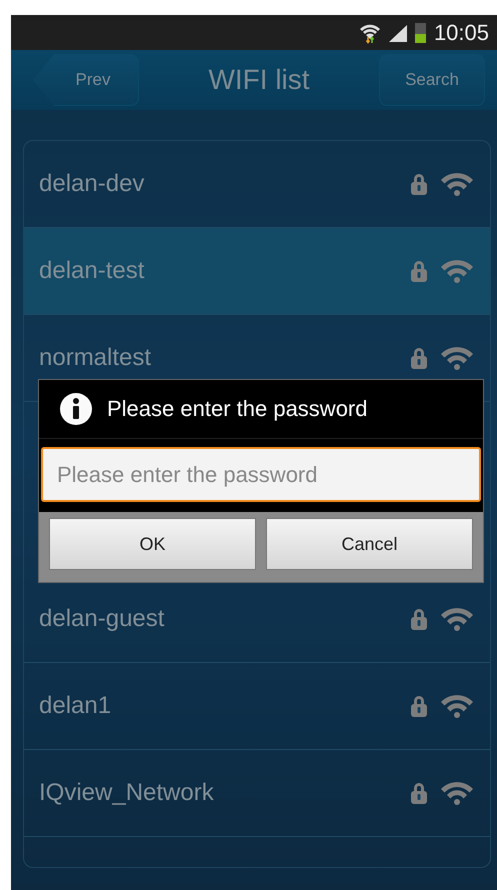 The width and height of the screenshot is (497, 890). What do you see at coordinates (432, 80) in the screenshot?
I see `search-button: Search` at bounding box center [432, 80].